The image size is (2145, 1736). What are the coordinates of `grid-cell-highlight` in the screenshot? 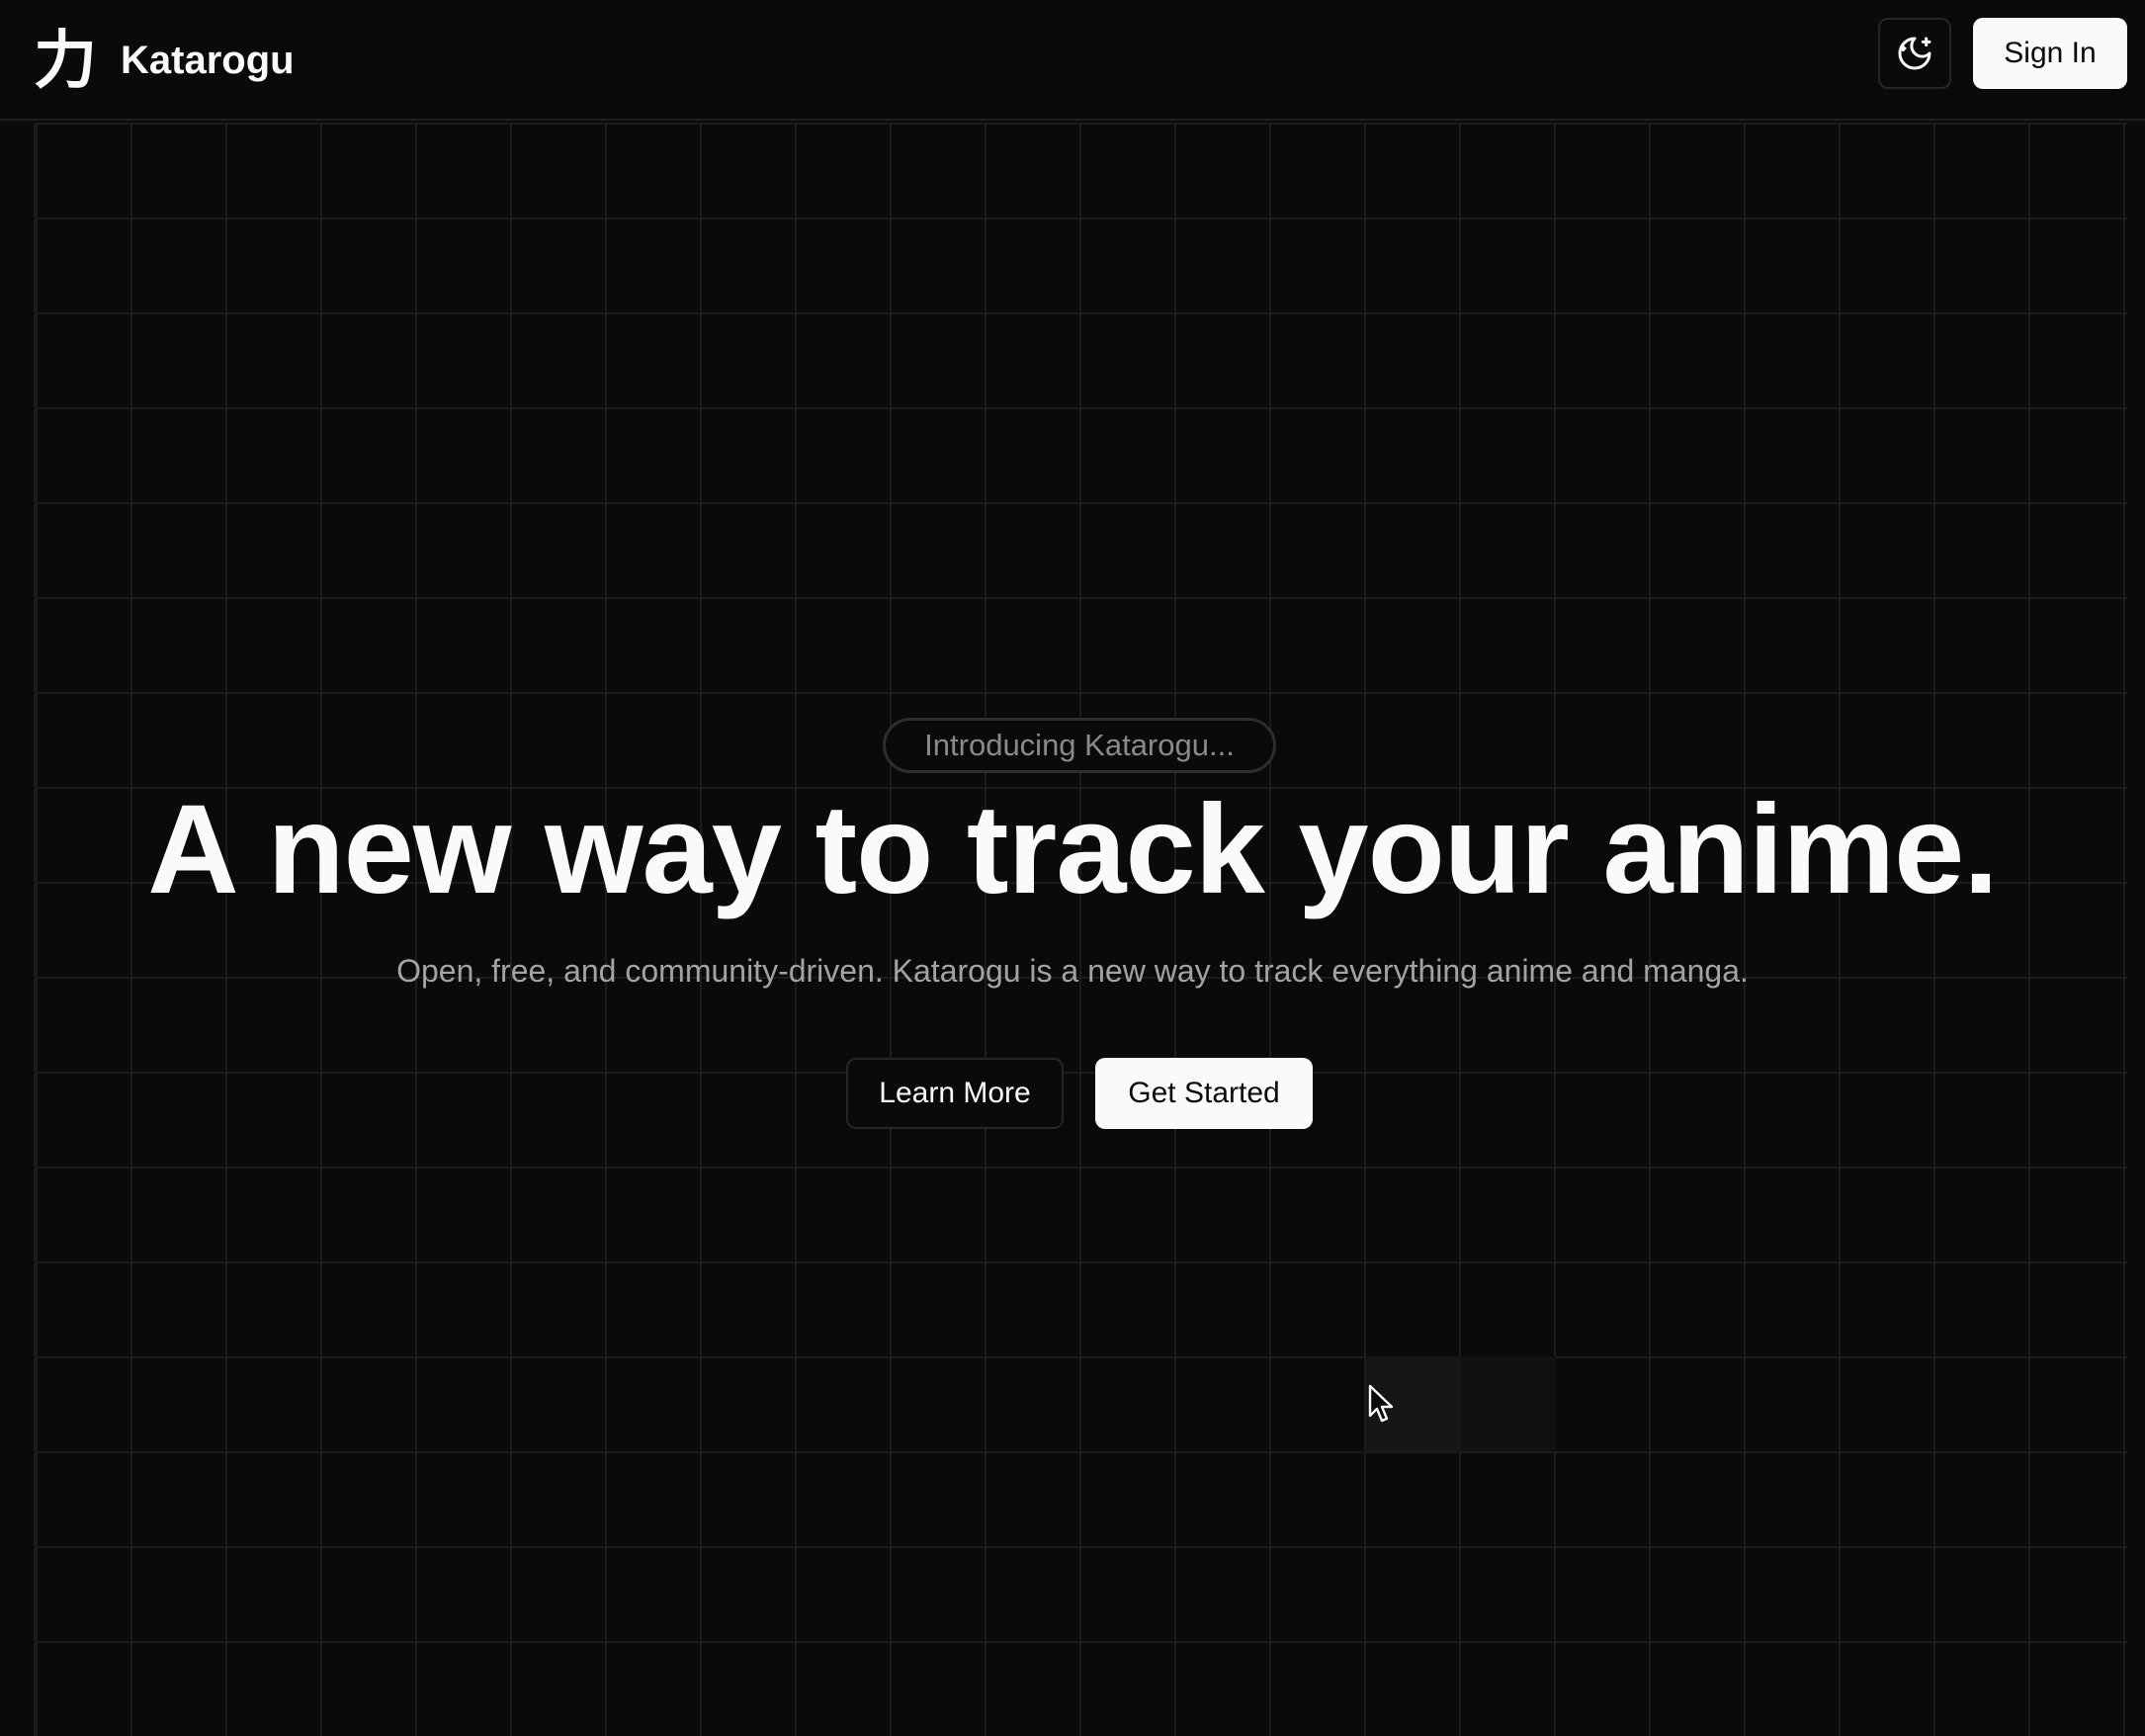 It's located at (1508, 1403).